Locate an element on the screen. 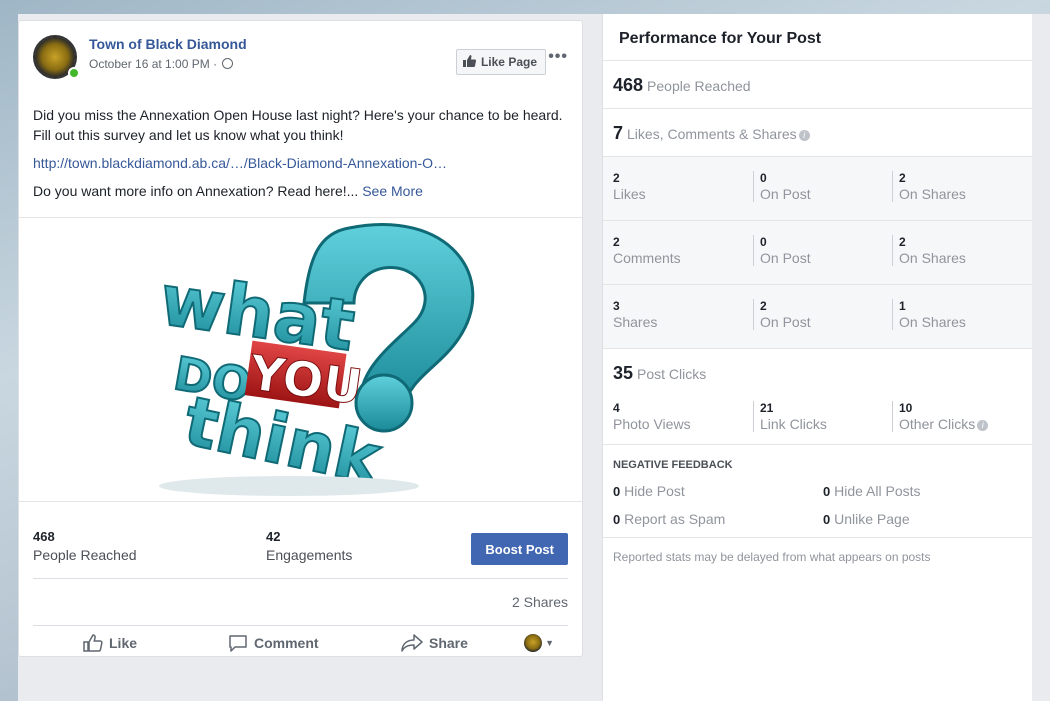  engagements-stat: 42 Engagements is located at coordinates (309, 546).